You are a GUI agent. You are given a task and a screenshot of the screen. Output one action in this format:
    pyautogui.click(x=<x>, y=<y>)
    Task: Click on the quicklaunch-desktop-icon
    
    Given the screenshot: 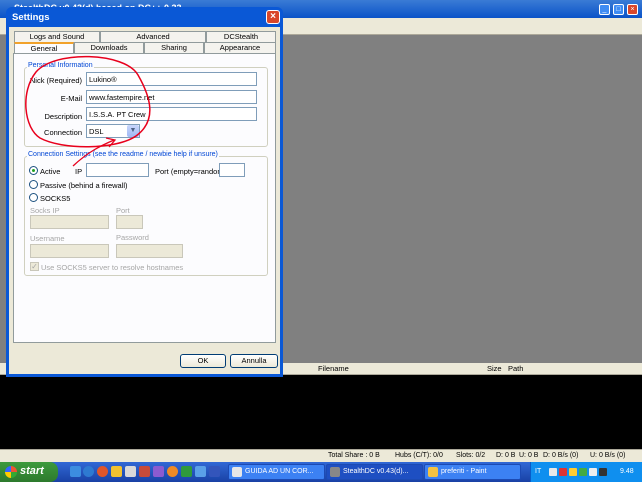 What is the action you would take?
    pyautogui.click(x=75, y=471)
    